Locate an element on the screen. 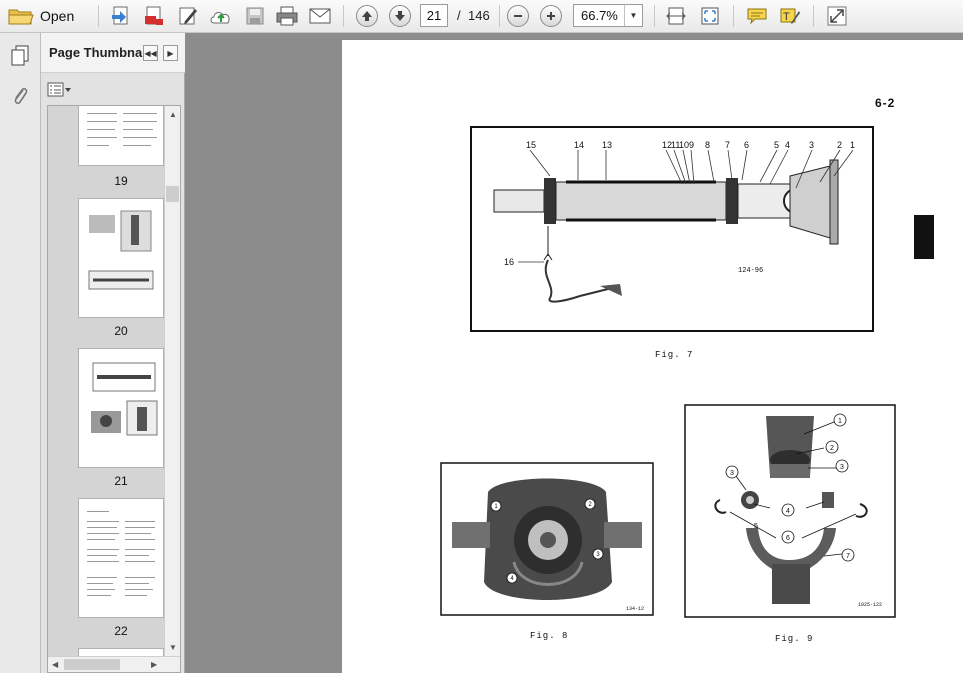  figure-7-caption: Fig. 7 is located at coordinates (674, 355).